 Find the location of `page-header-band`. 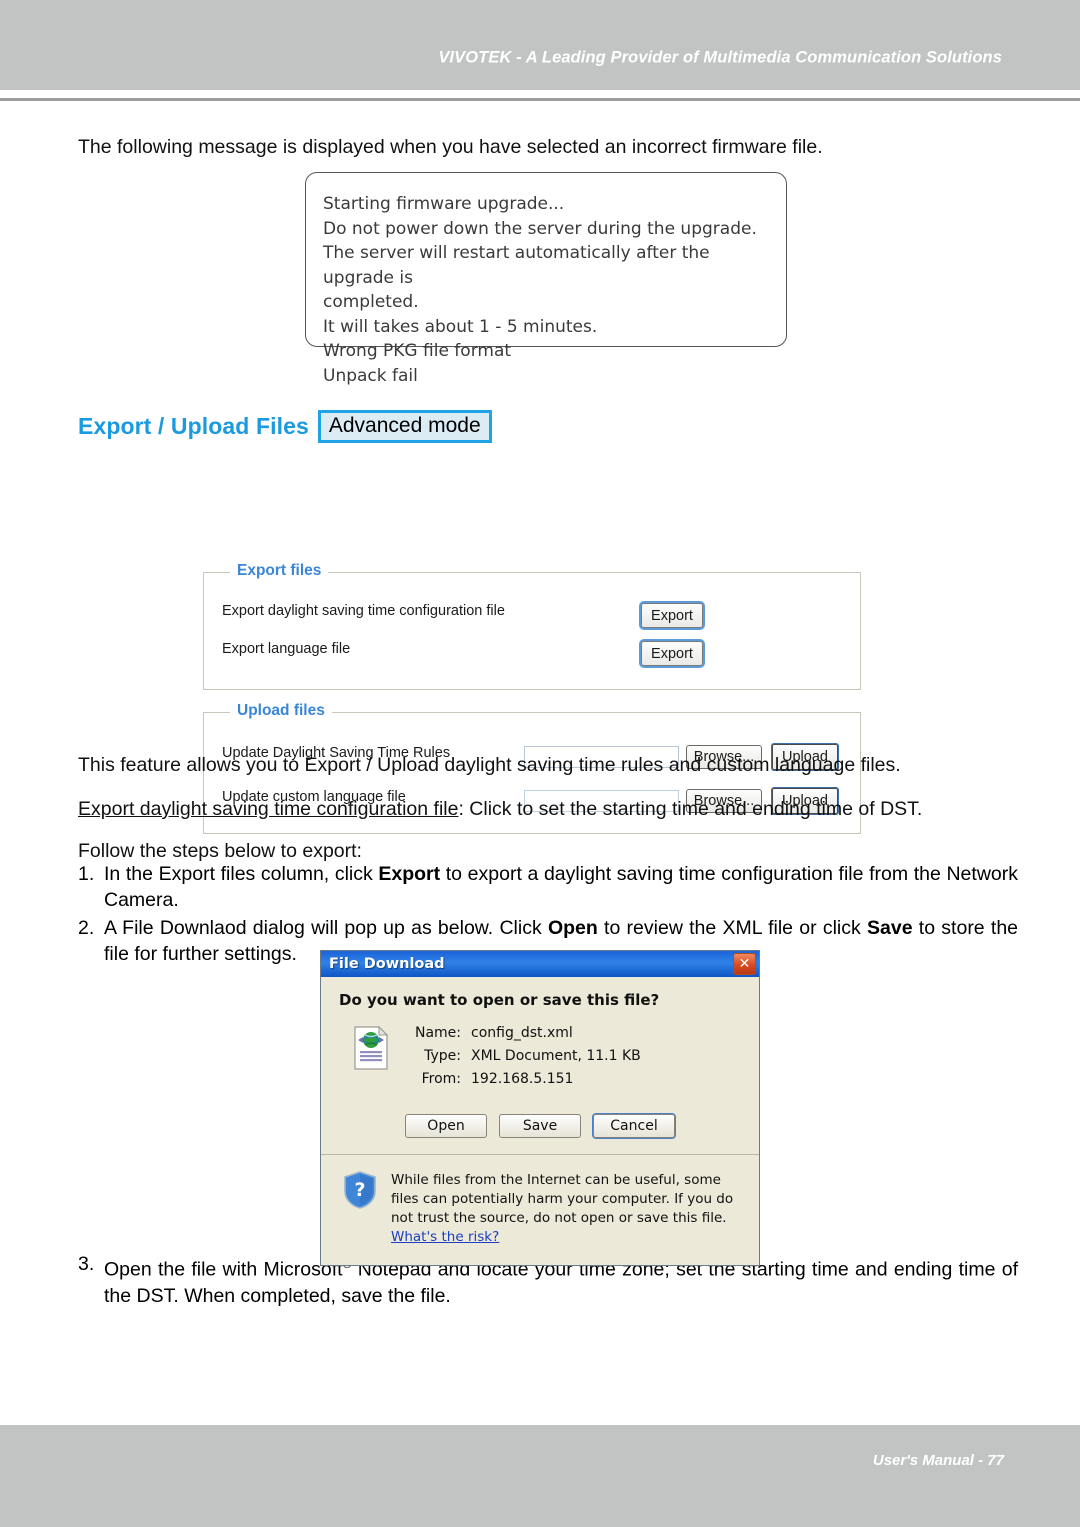

page-header-band is located at coordinates (540, 45).